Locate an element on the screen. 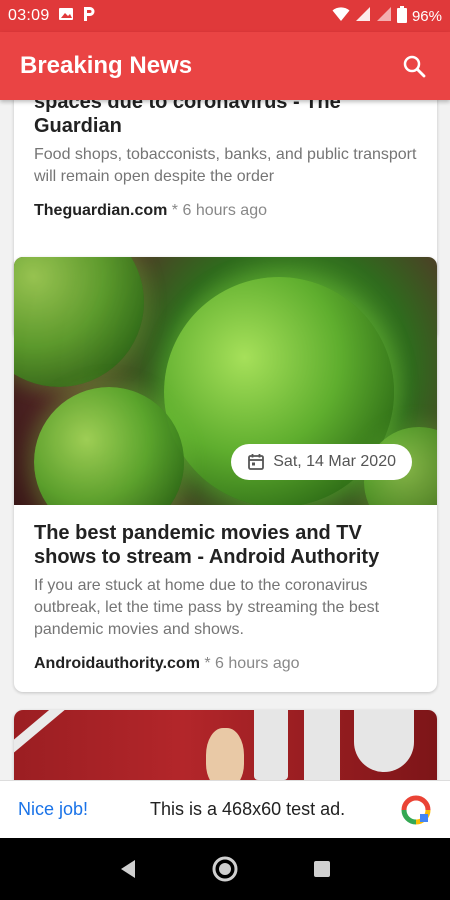 Image resolution: width=450 pixels, height=900 pixels. date-chip: Sat, 14 Mar 2020 is located at coordinates (321, 462).